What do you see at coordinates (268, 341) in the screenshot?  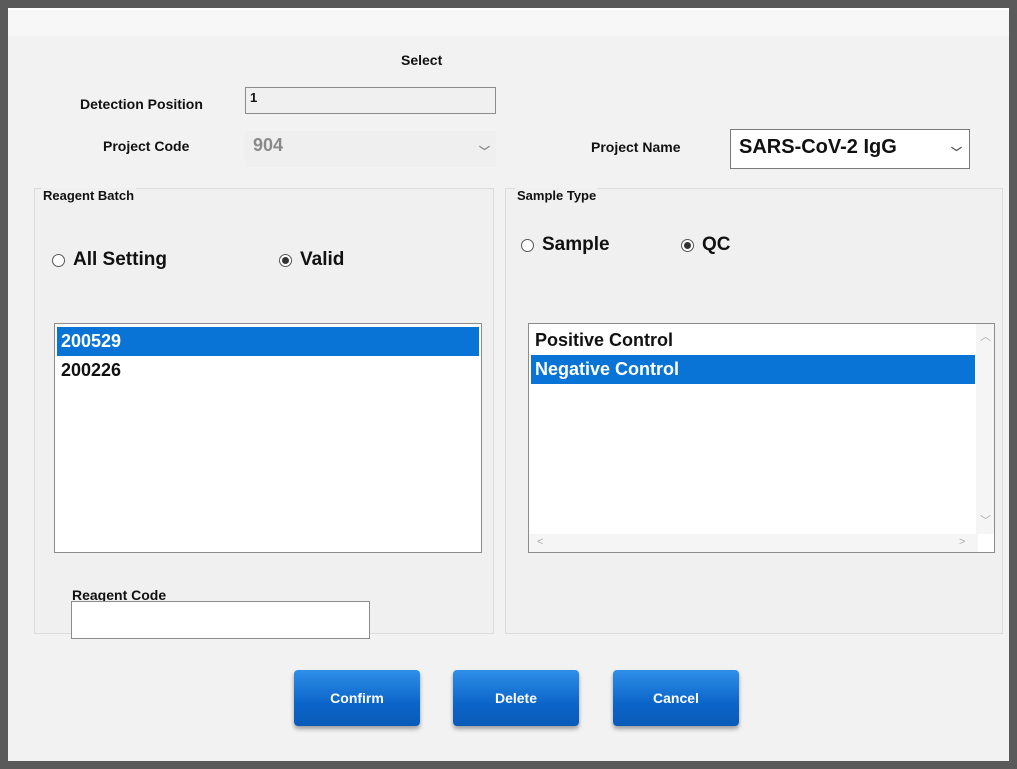 I see `list-item: 200529` at bounding box center [268, 341].